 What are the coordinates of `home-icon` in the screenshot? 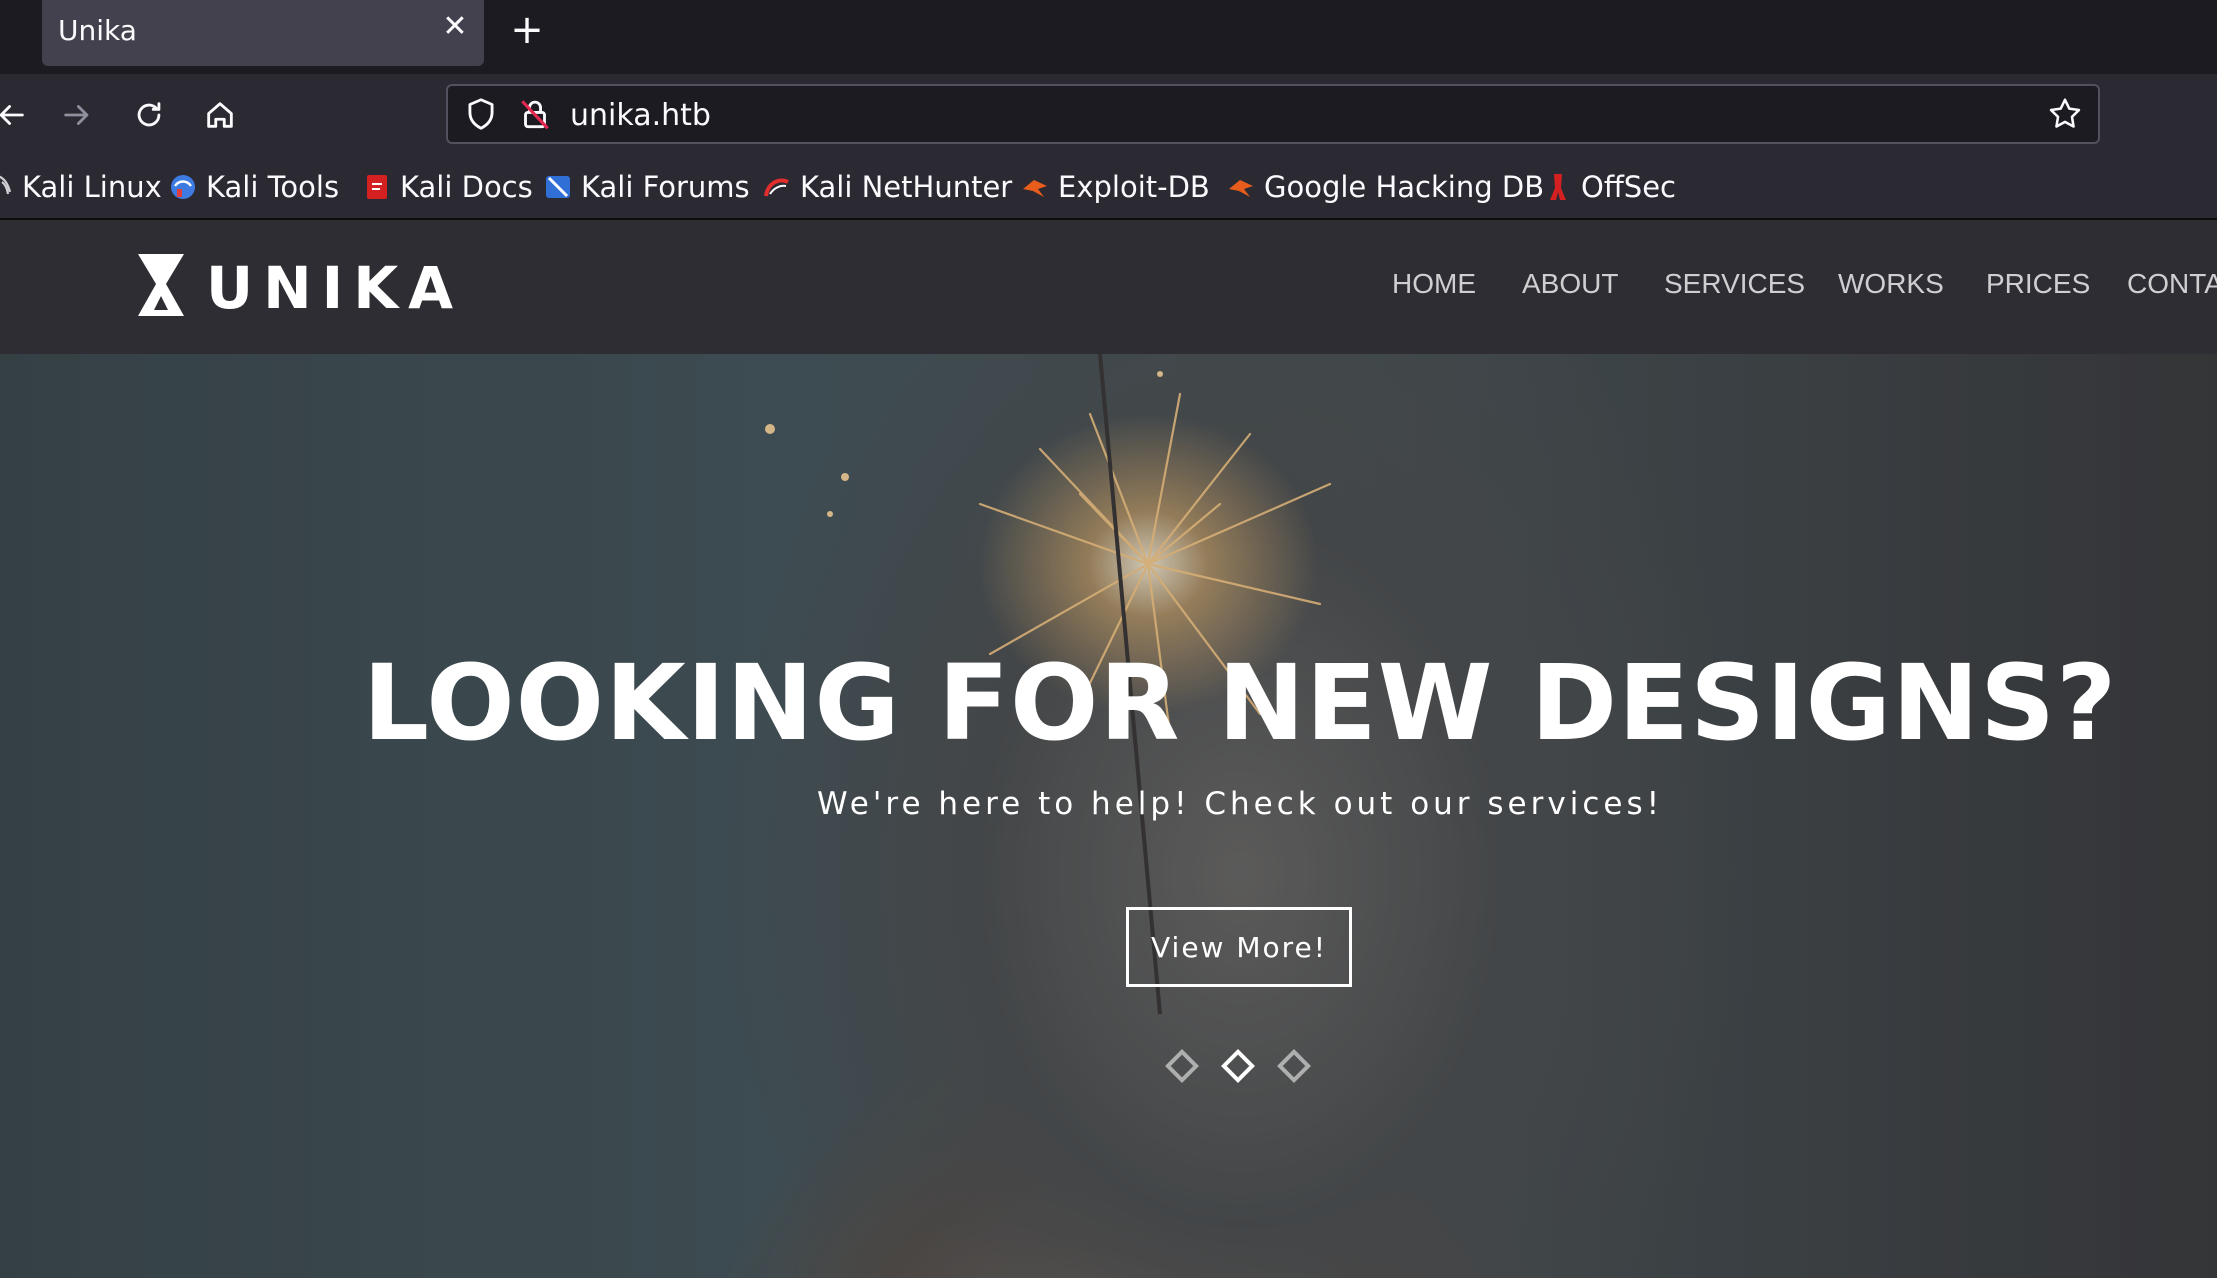 It's located at (220, 115).